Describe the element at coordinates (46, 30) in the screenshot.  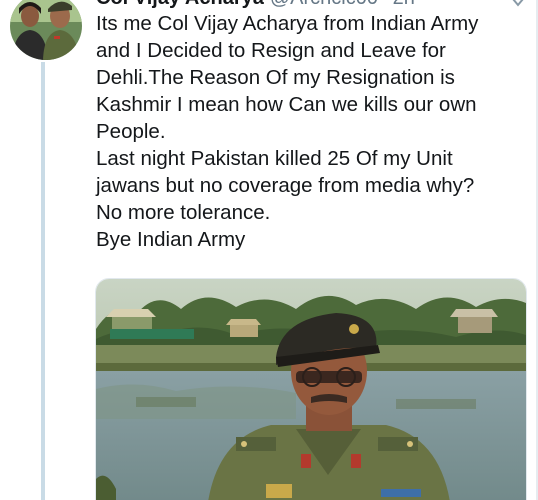
I see `avatar` at that location.